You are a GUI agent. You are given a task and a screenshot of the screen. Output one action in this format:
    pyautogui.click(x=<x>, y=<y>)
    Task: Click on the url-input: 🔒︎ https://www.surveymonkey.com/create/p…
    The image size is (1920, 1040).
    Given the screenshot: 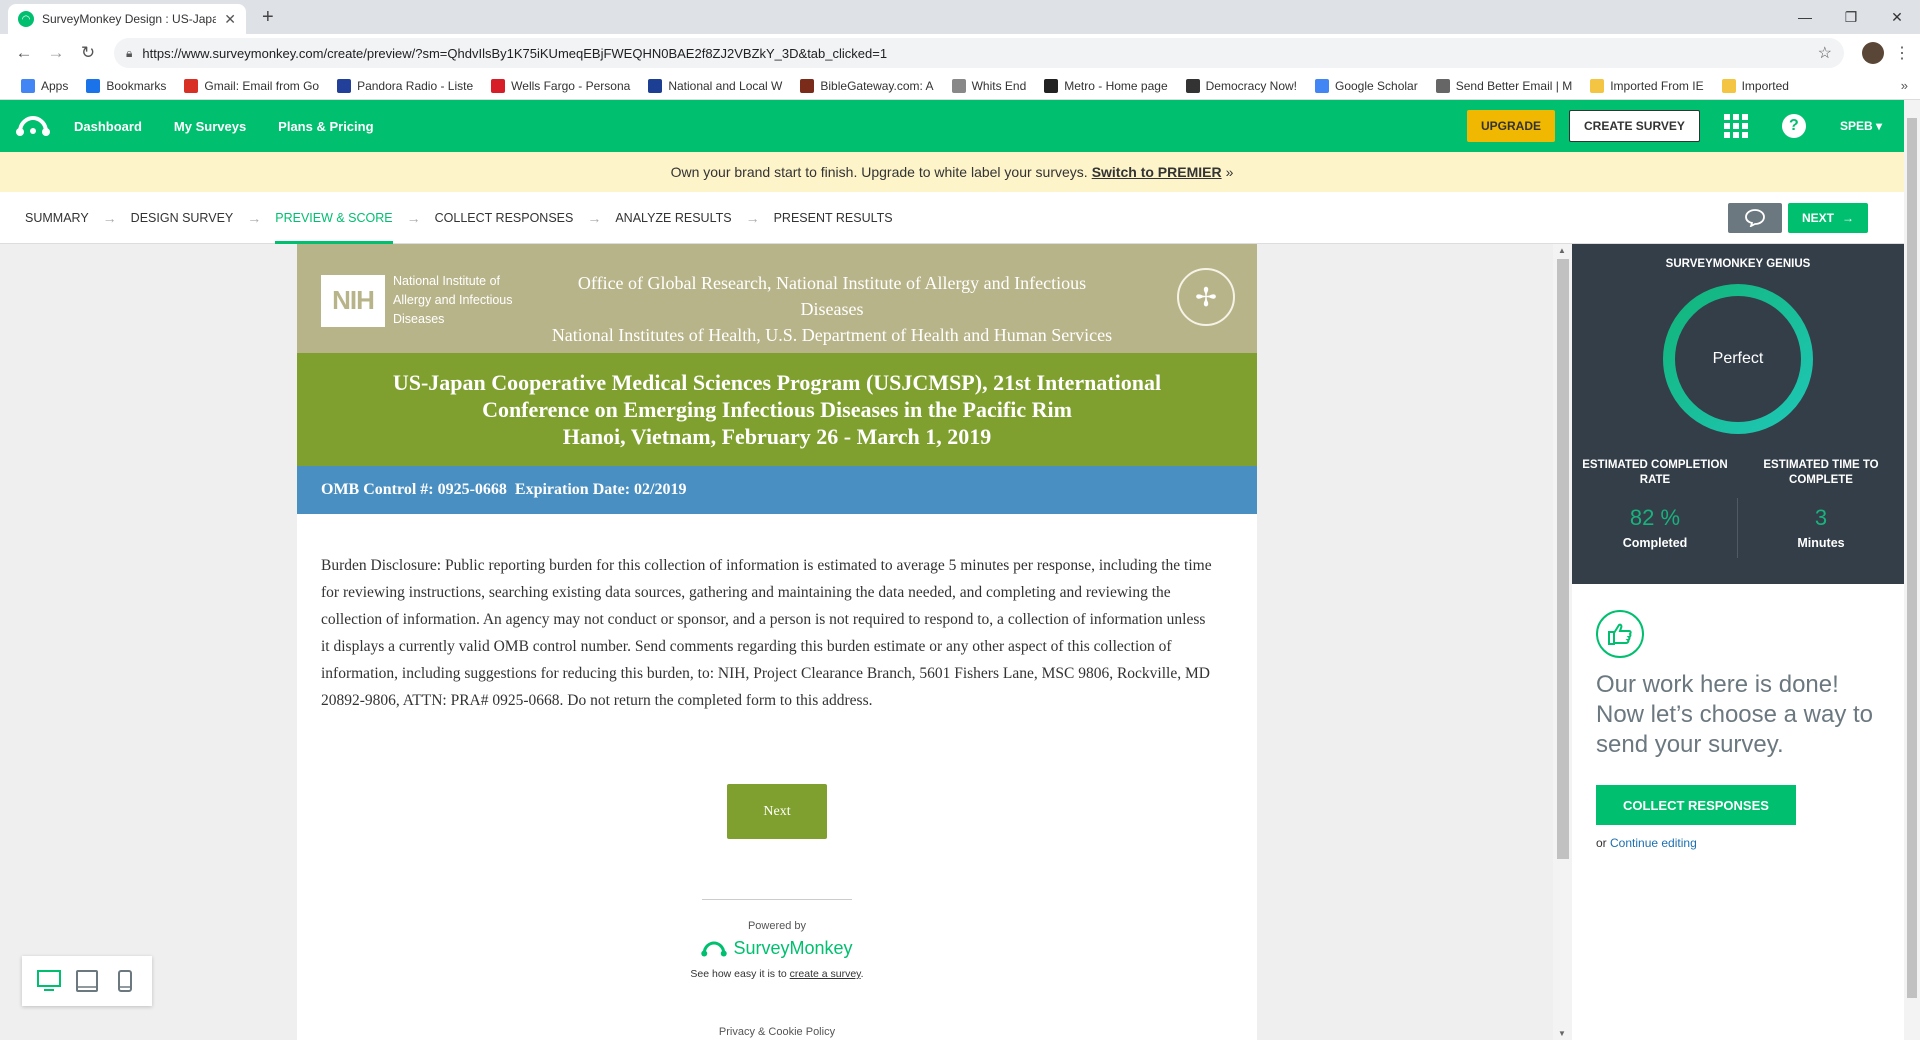 What is the action you would take?
    pyautogui.click(x=979, y=53)
    